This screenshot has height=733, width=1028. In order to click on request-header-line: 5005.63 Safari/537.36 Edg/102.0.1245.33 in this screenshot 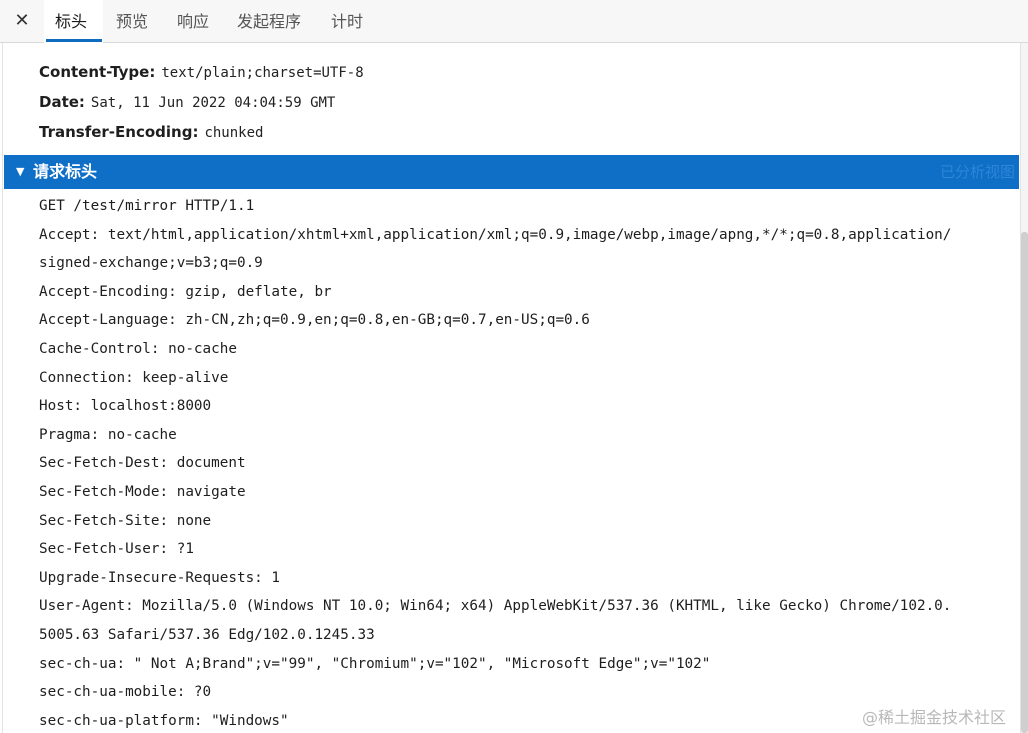, I will do `click(207, 635)`.